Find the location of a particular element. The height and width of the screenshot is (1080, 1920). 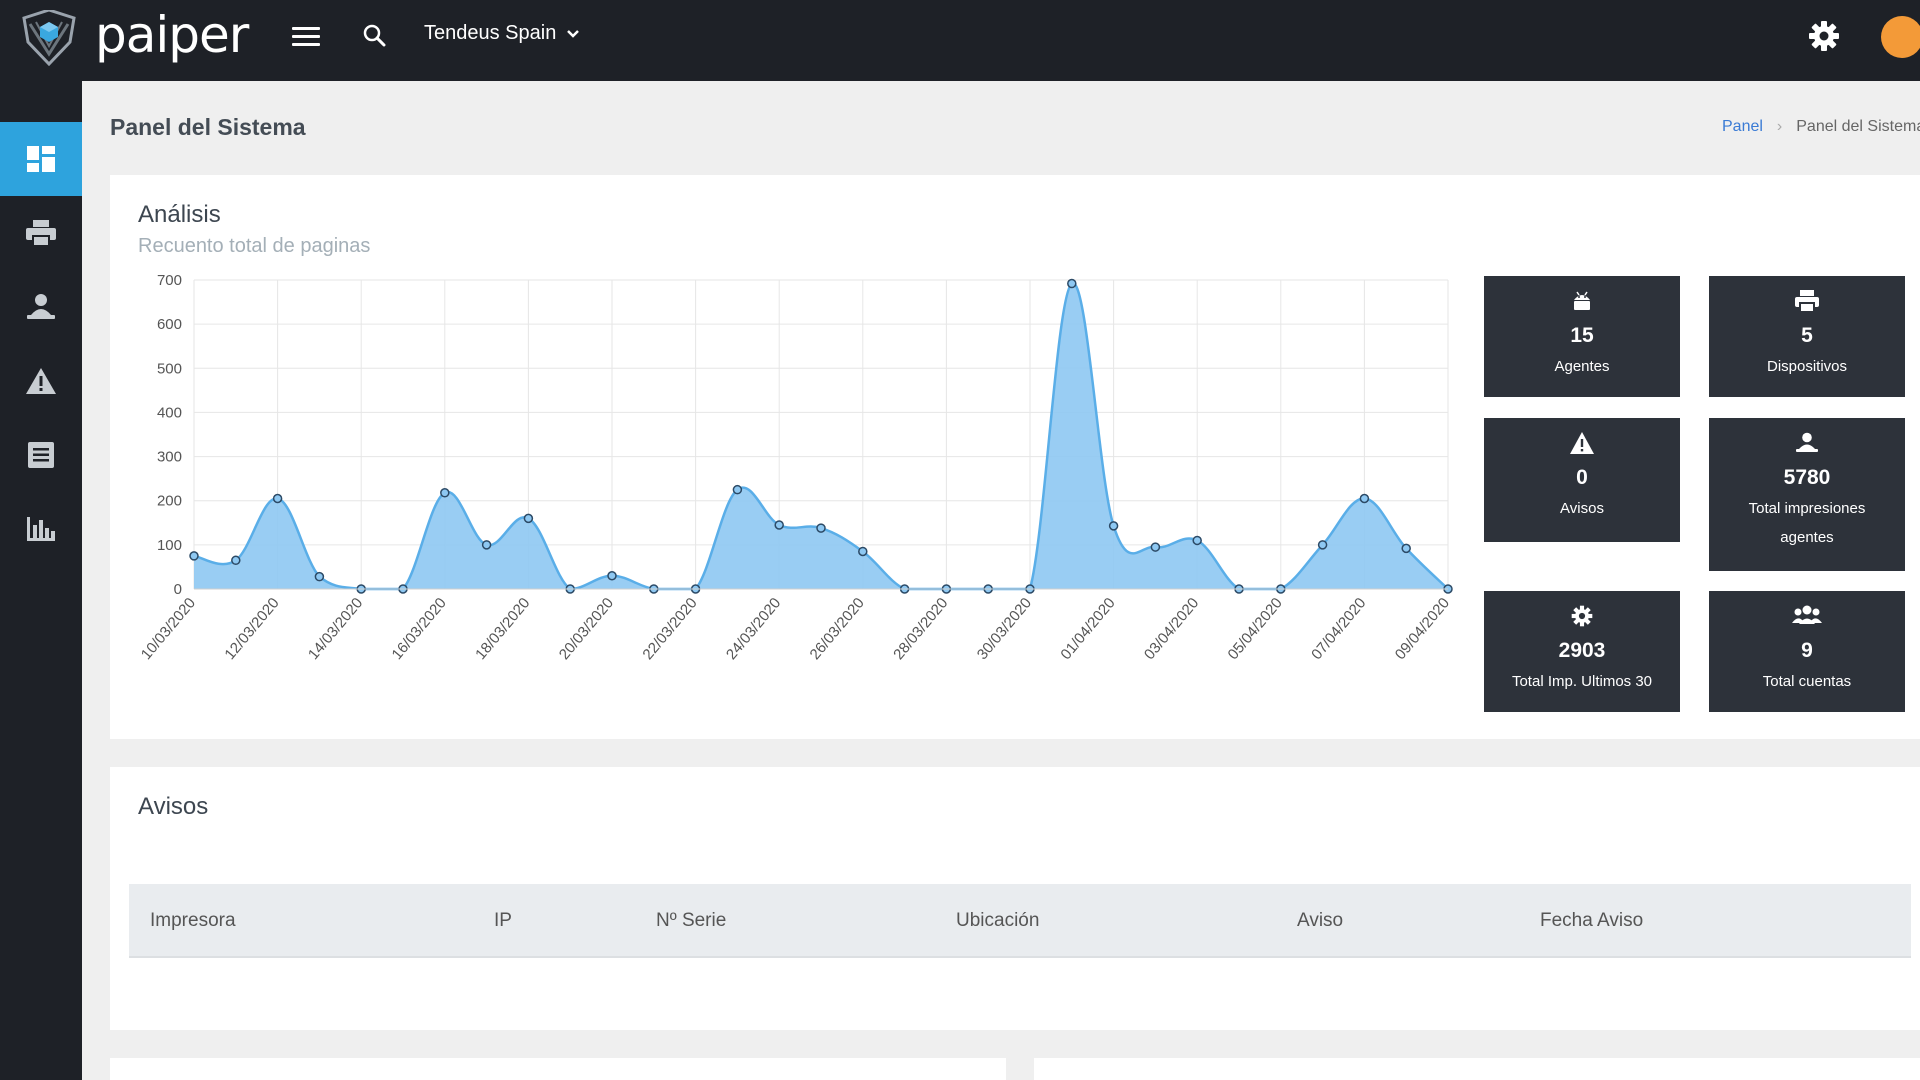

column-header-alert: Aviso is located at coordinates (1320, 921).